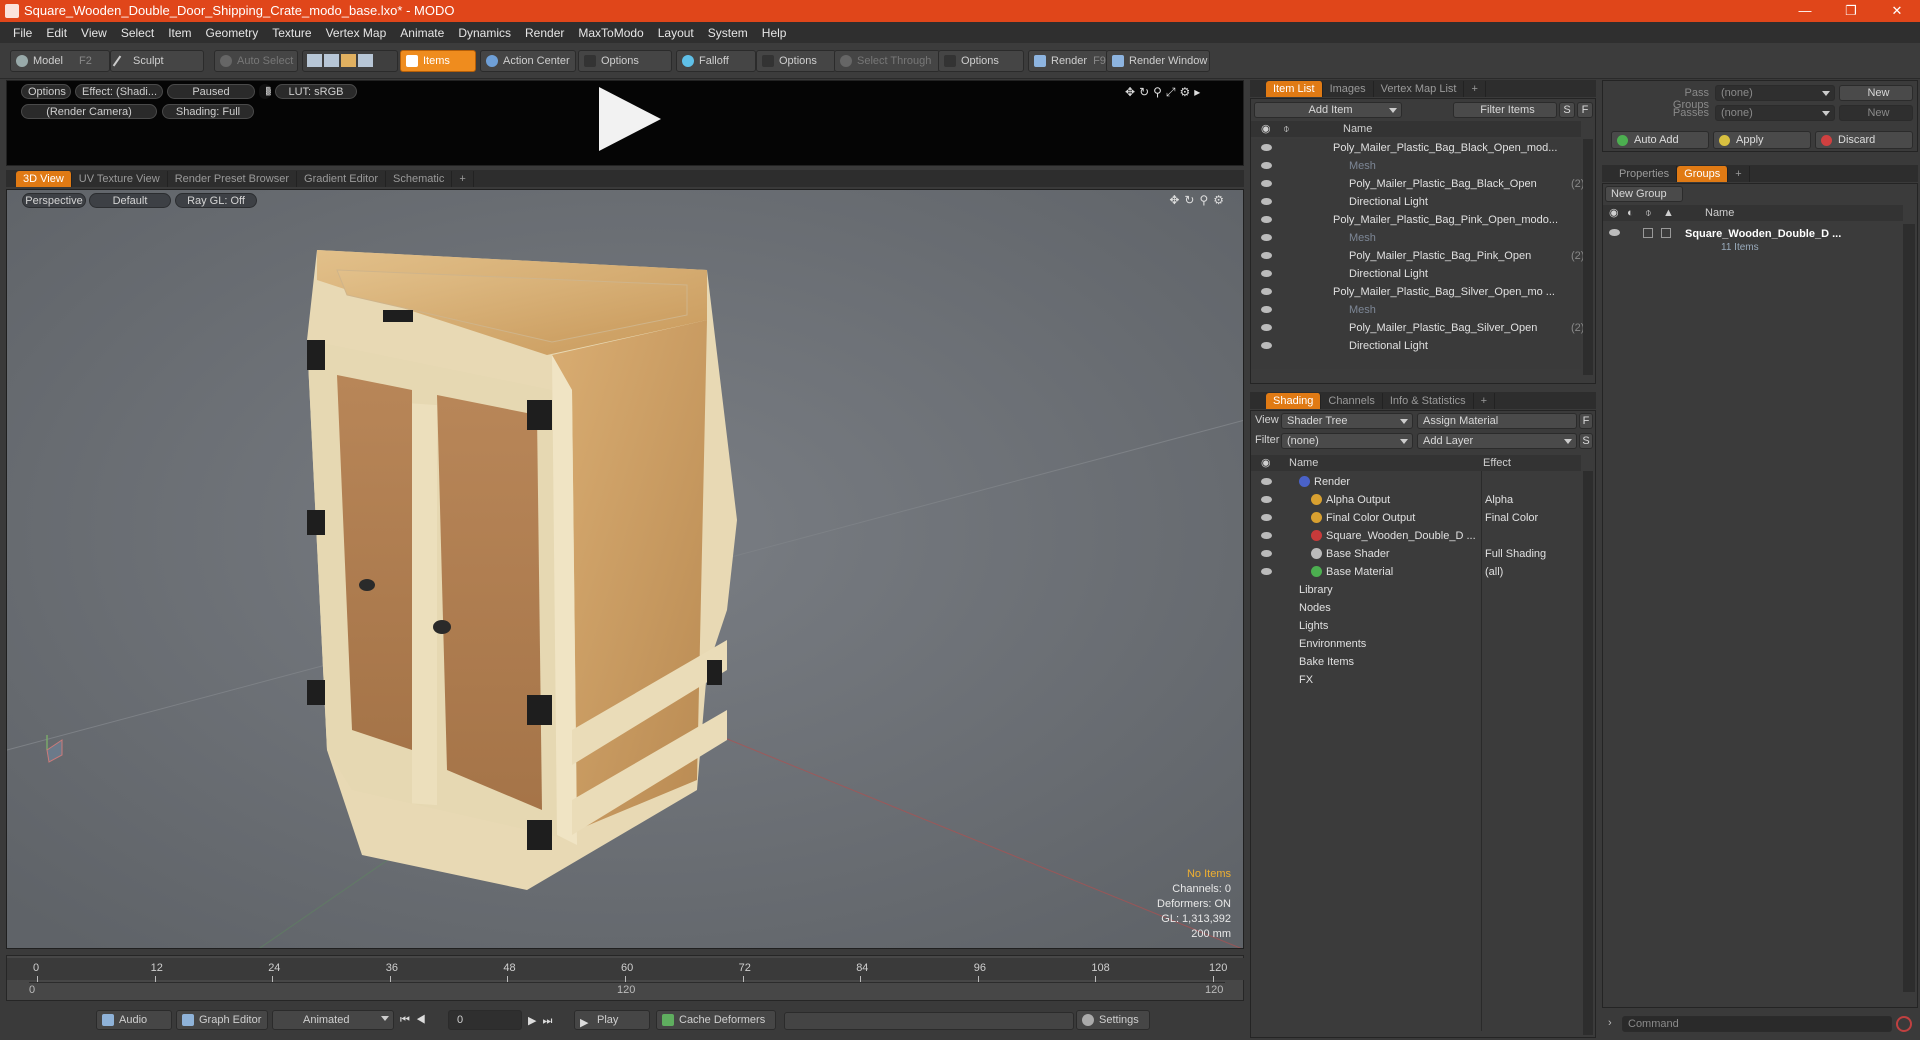  What do you see at coordinates (1586, 441) in the screenshot?
I see `shading-s-button: S` at bounding box center [1586, 441].